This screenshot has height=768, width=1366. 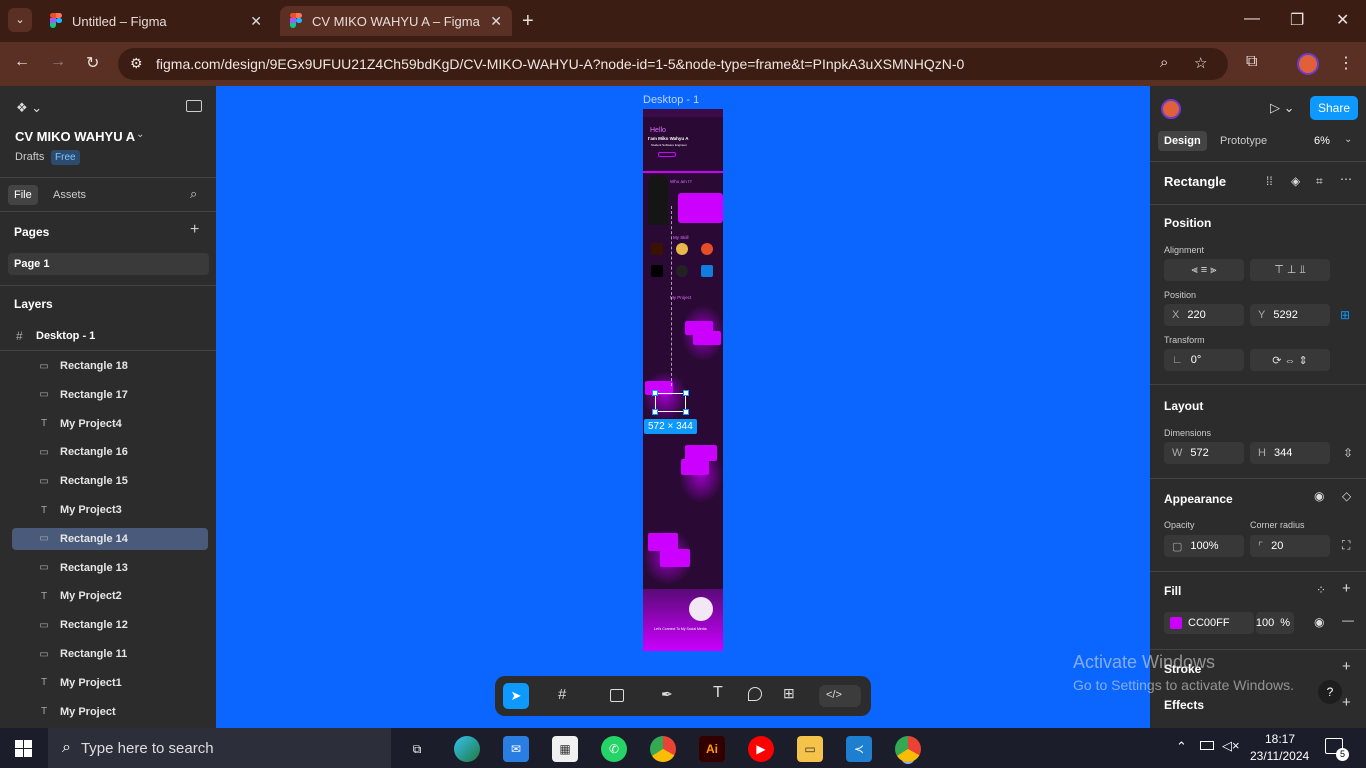 I want to click on battery-icon, so click(x=1207, y=745).